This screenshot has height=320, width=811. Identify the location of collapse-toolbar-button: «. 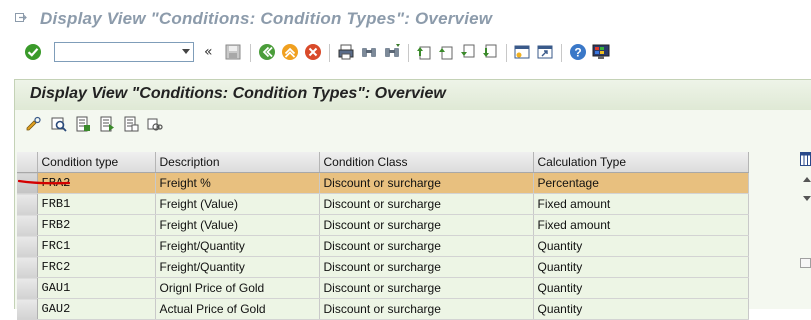
(208, 52).